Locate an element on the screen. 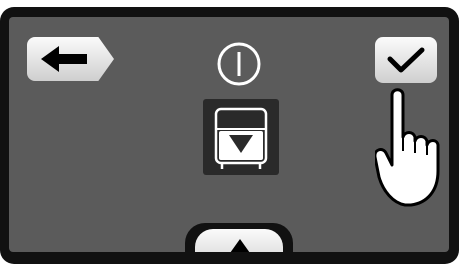 This screenshot has width=459, height=268. back-button is located at coordinates (70, 59).